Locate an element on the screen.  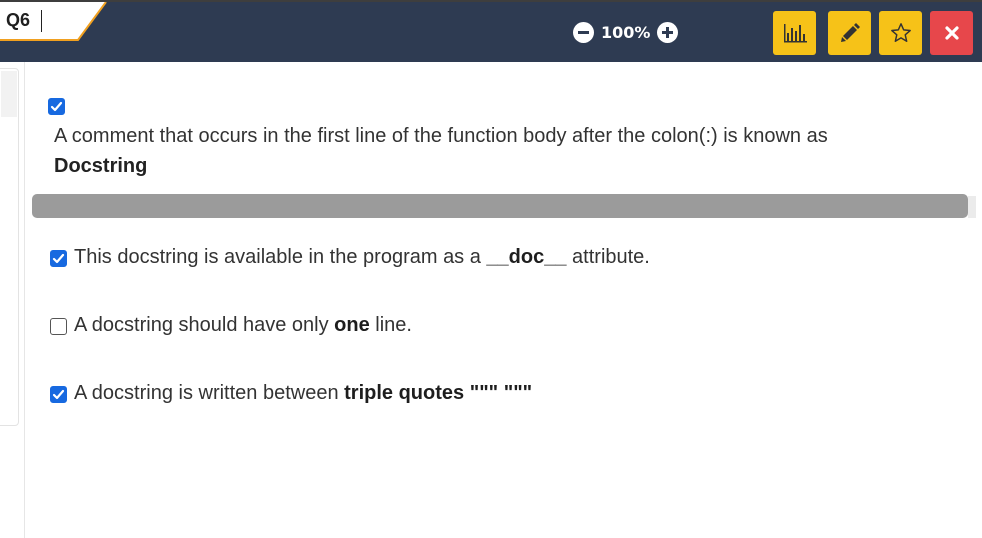
option-2-checkbox is located at coordinates (58, 326).